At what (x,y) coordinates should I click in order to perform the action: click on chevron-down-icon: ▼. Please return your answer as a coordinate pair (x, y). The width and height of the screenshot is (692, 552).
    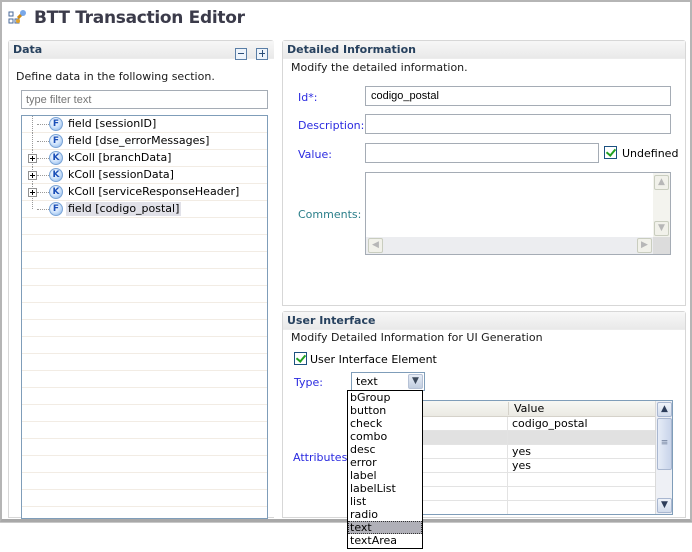
    Looking at the image, I should click on (415, 381).